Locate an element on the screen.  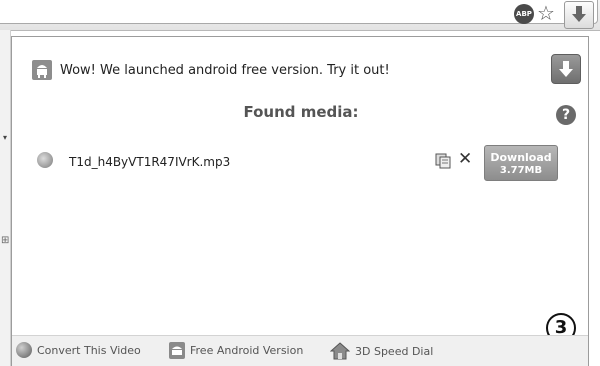
found-media-title: Found media: is located at coordinates (301, 112).